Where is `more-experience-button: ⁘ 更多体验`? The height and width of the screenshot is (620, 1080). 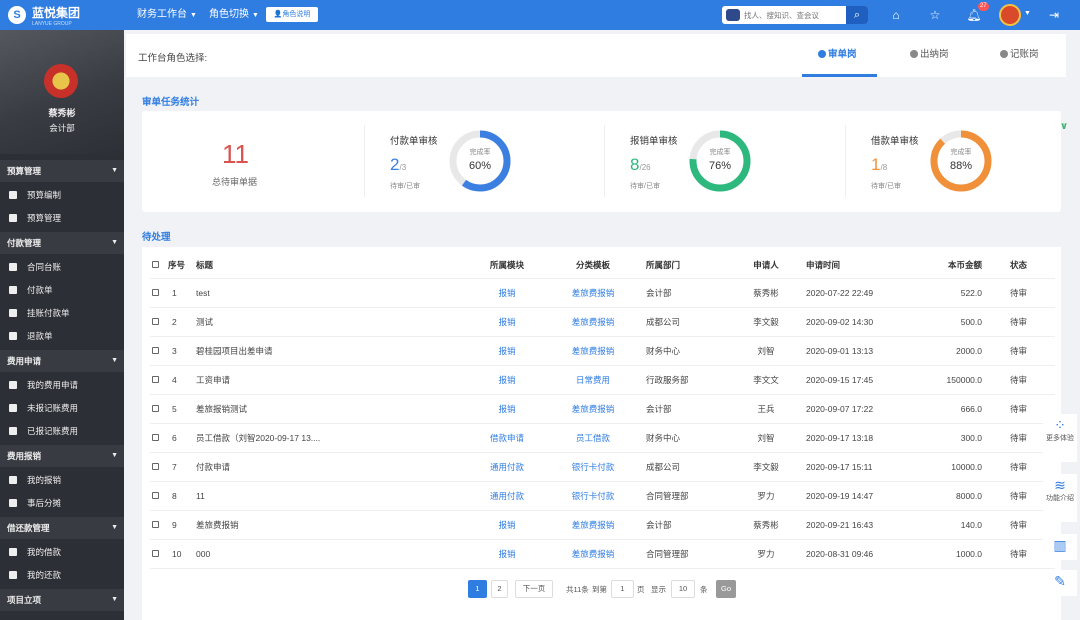
more-experience-button: ⁘ 更多体验 is located at coordinates (1060, 438).